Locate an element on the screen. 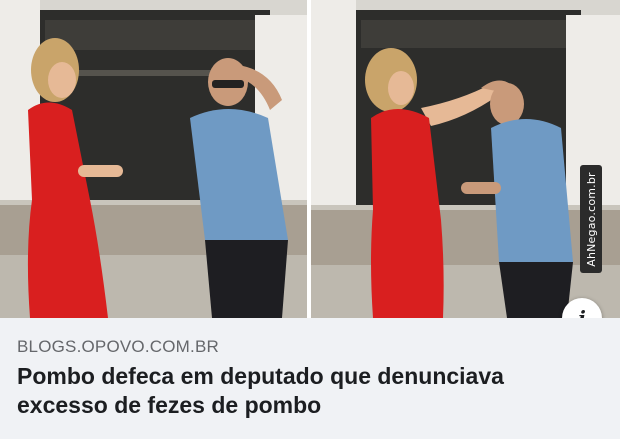 The height and width of the screenshot is (439, 620). watermark-text: AhNegao.com.br is located at coordinates (591, 219).